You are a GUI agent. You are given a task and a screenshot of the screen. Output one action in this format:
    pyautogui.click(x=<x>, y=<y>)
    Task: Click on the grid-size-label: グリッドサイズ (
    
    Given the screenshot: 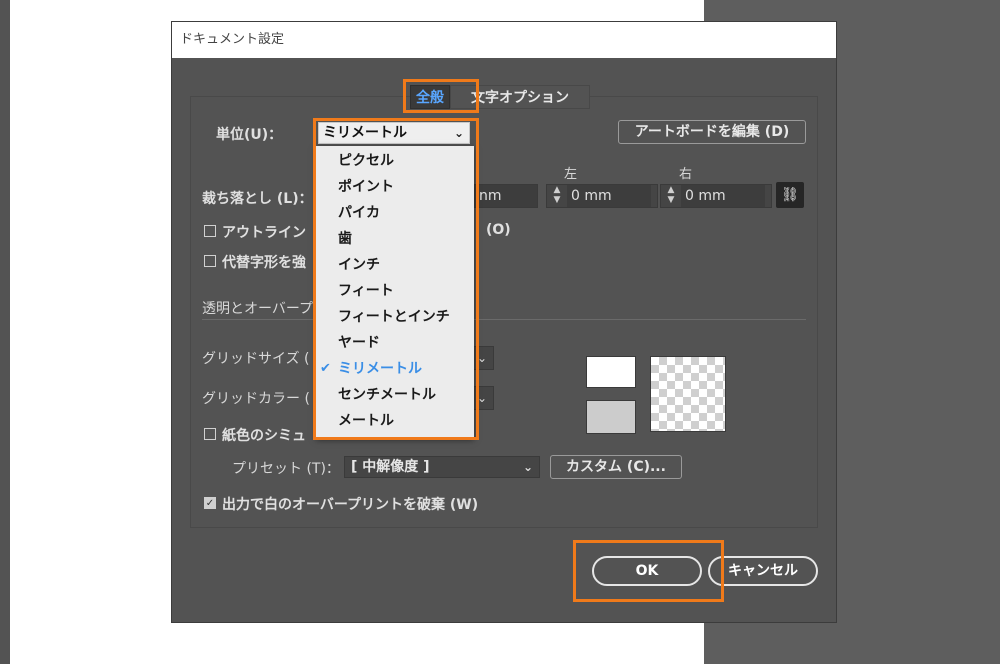 What is the action you would take?
    pyautogui.click(x=256, y=359)
    